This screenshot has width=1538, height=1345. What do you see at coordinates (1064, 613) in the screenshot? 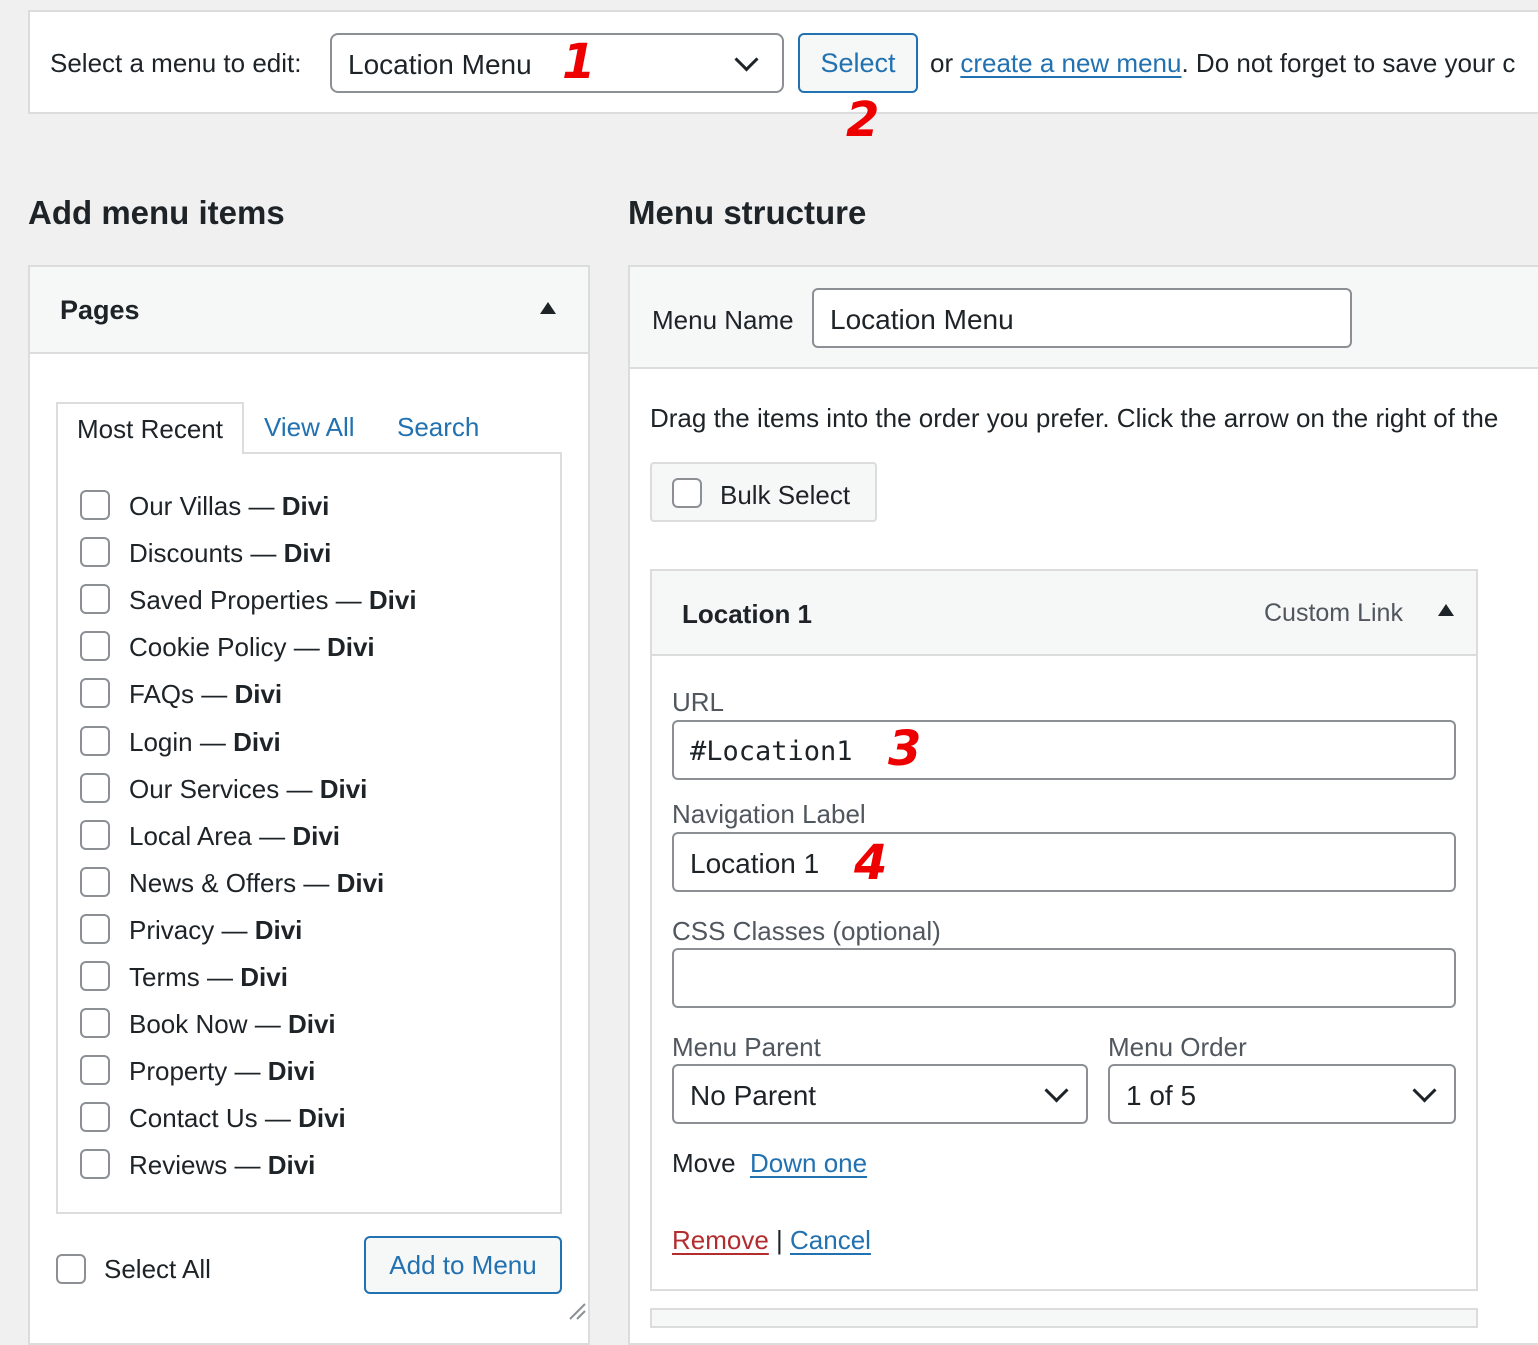
I see `menu-item-header: Location 1 Custom Link` at bounding box center [1064, 613].